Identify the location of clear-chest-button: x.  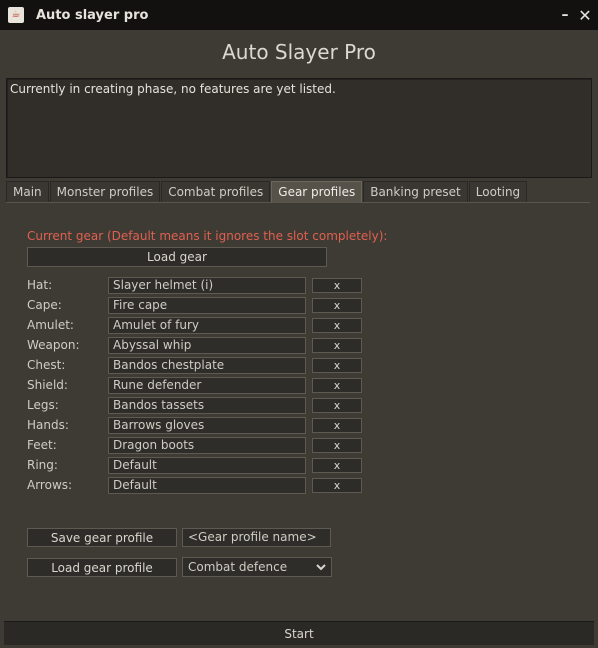
(337, 365).